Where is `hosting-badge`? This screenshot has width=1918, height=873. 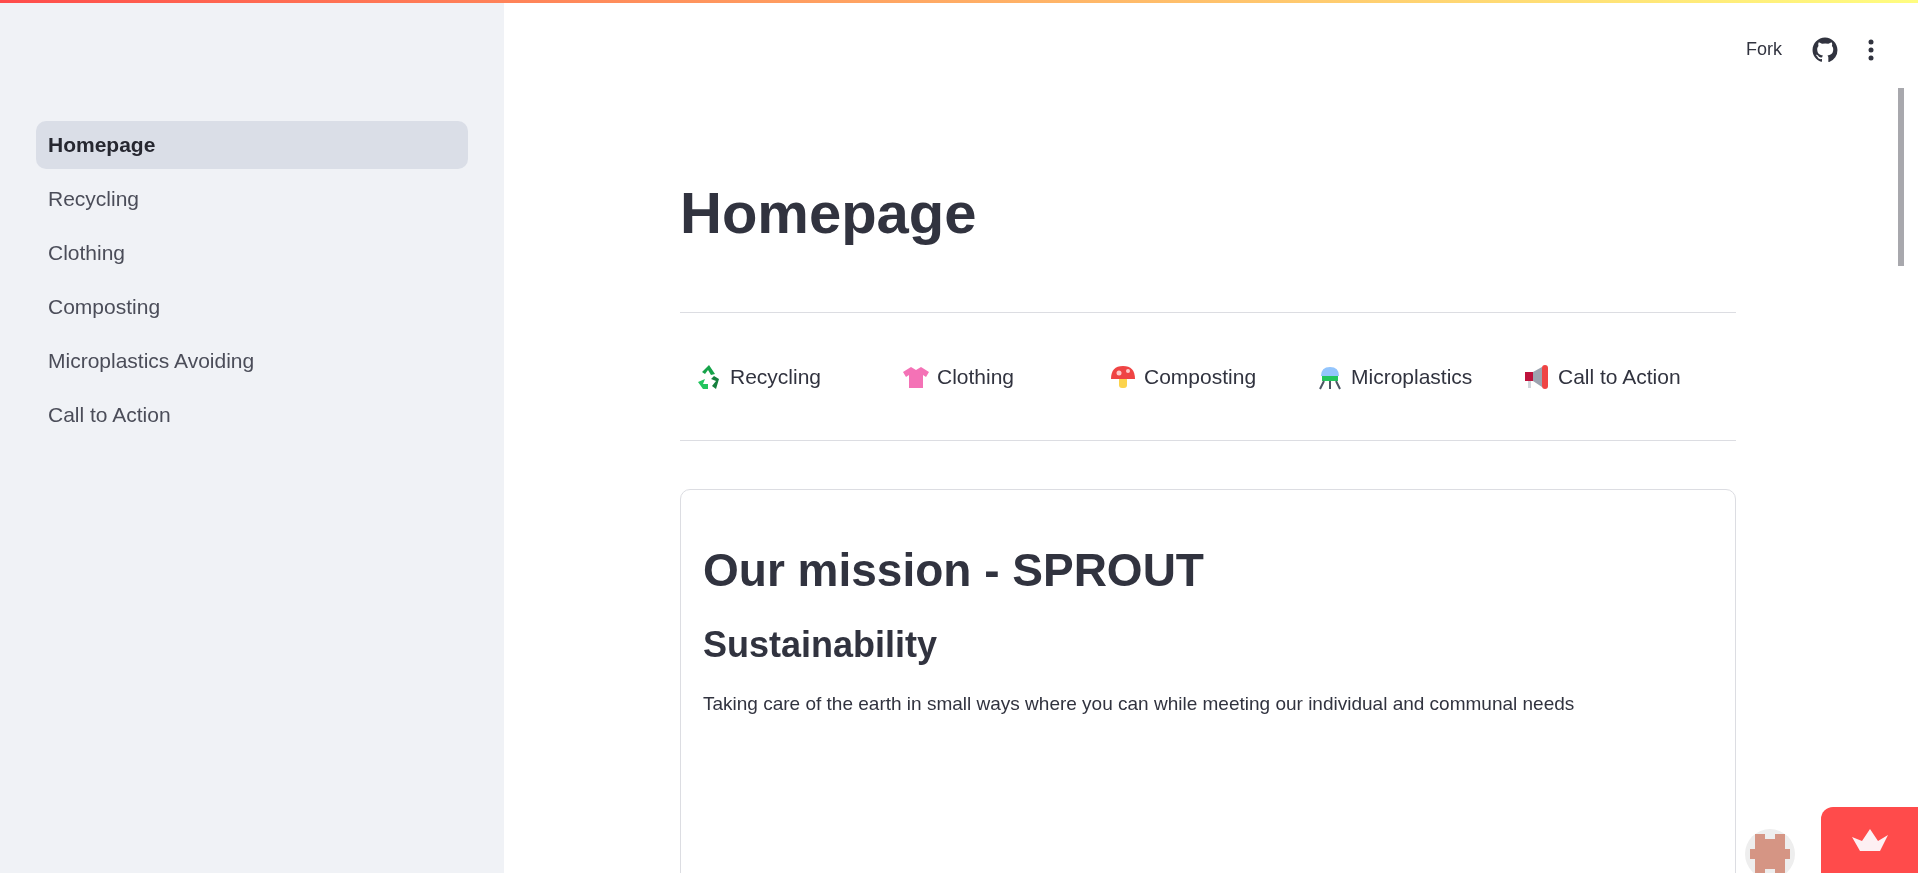 hosting-badge is located at coordinates (1869, 840).